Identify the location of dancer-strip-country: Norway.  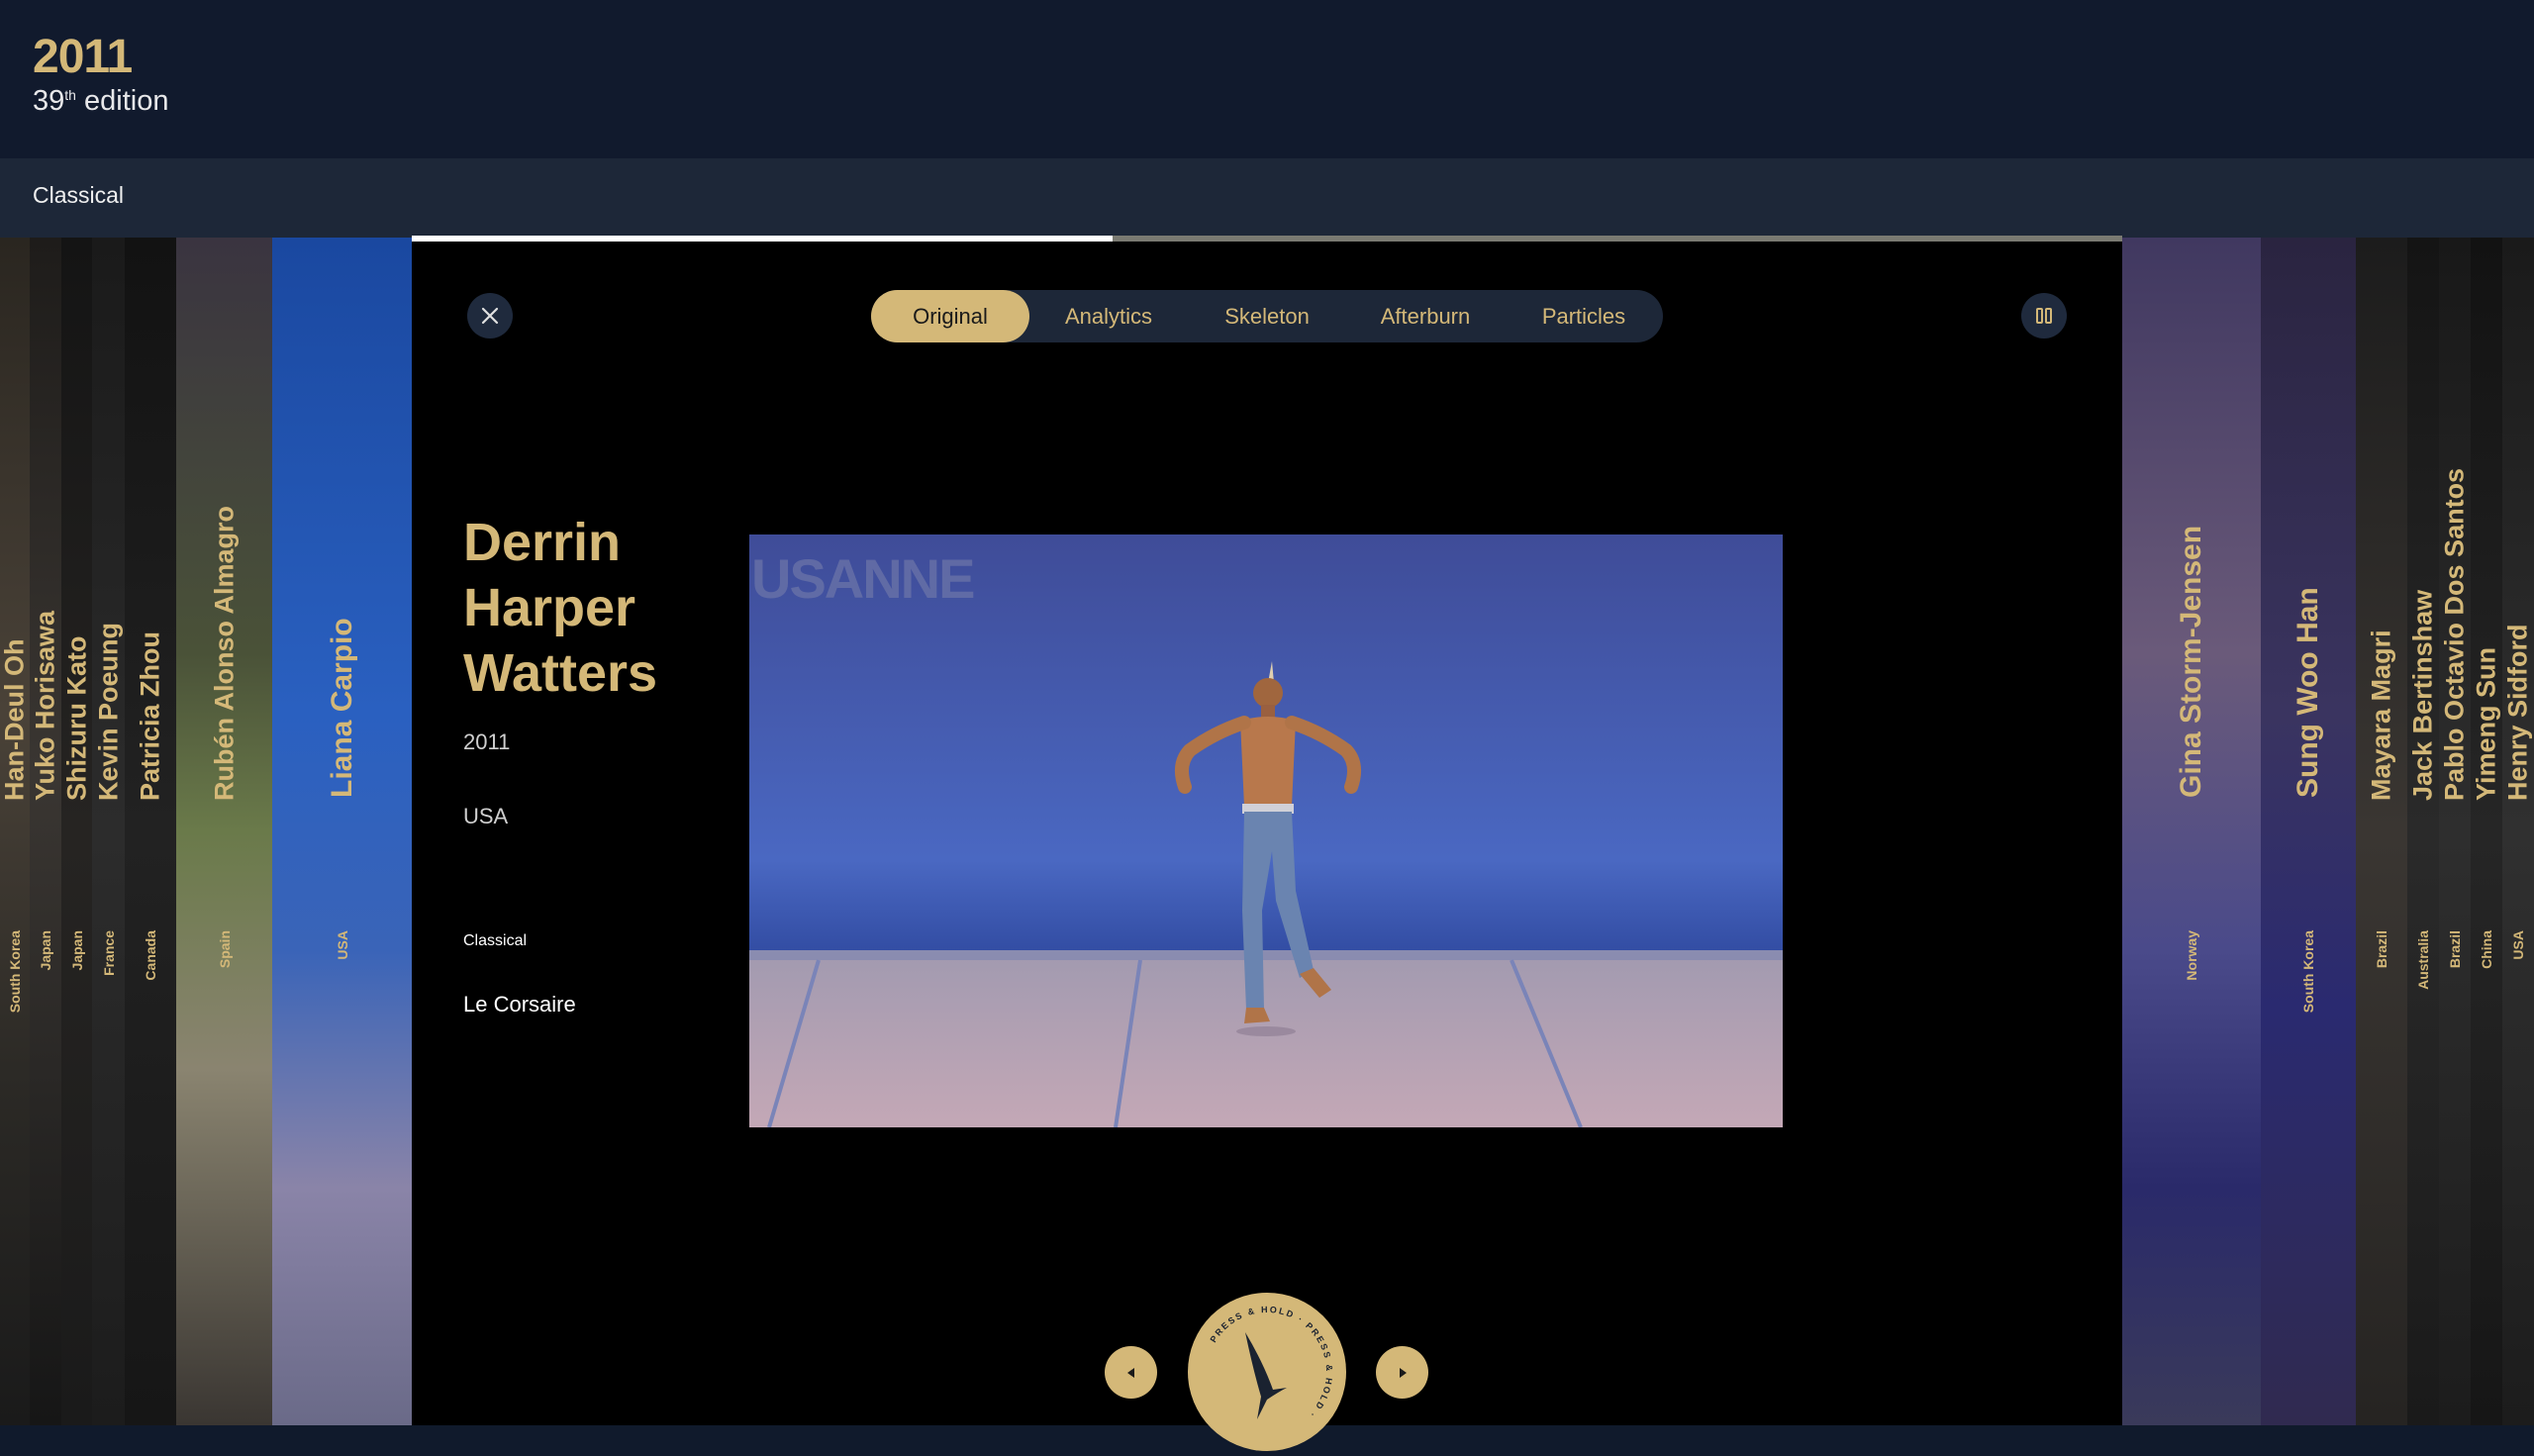
(2191, 955).